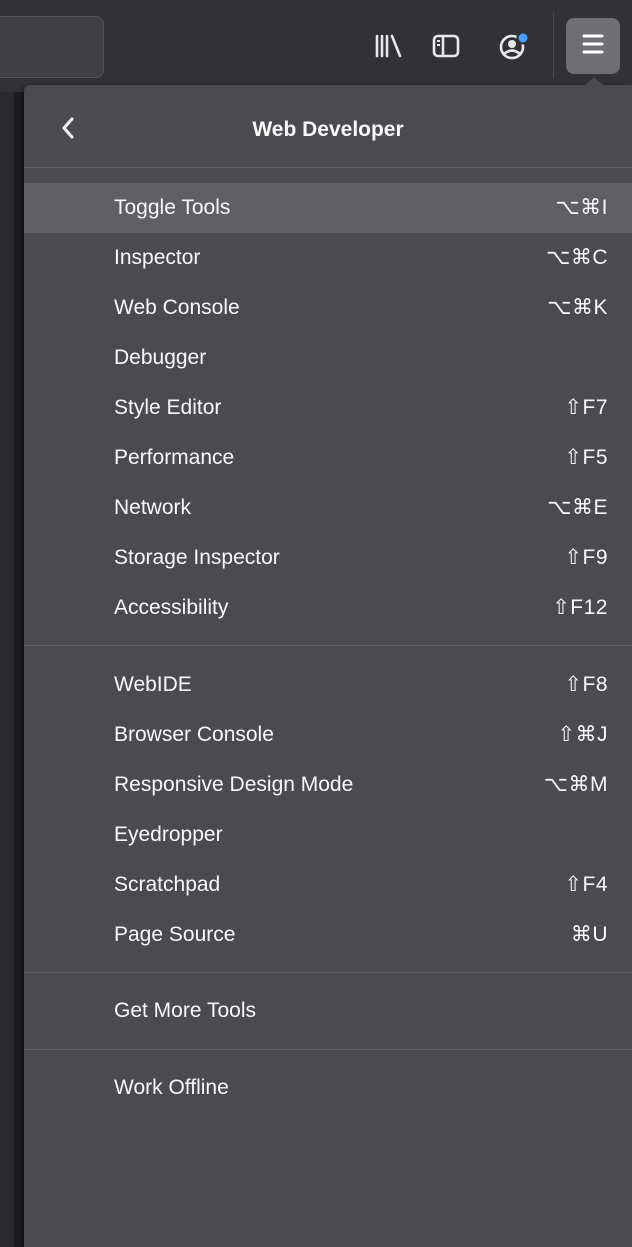  I want to click on menu-item-responsive-design-mode: Responsive Design Mode ⌥⌘M, so click(328, 785).